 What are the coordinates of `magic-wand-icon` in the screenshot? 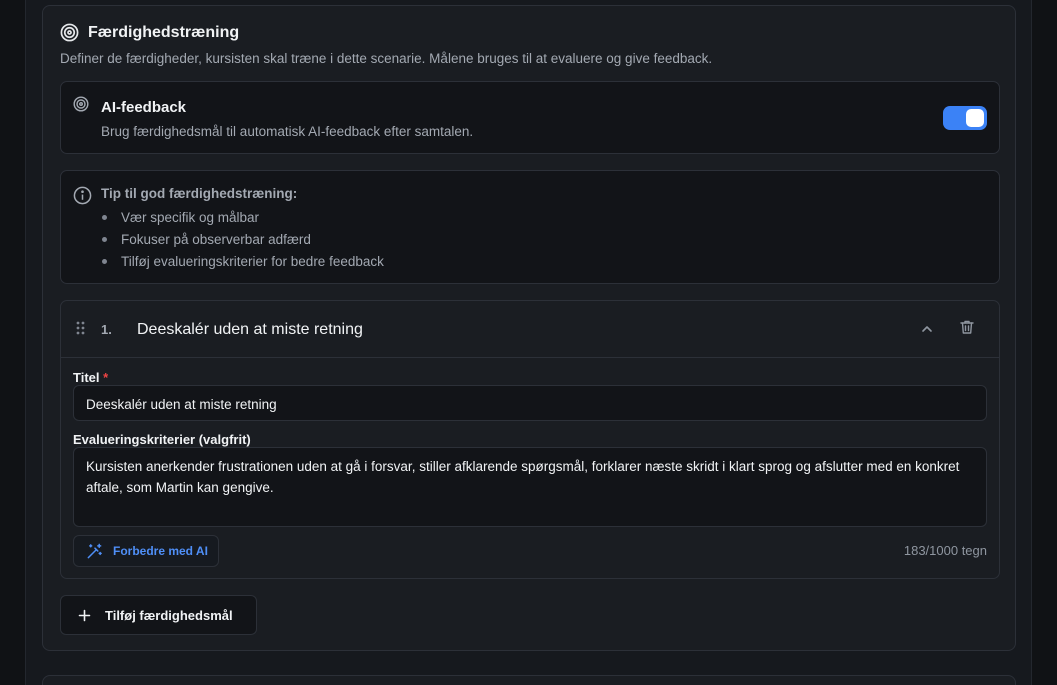 It's located at (94, 551).